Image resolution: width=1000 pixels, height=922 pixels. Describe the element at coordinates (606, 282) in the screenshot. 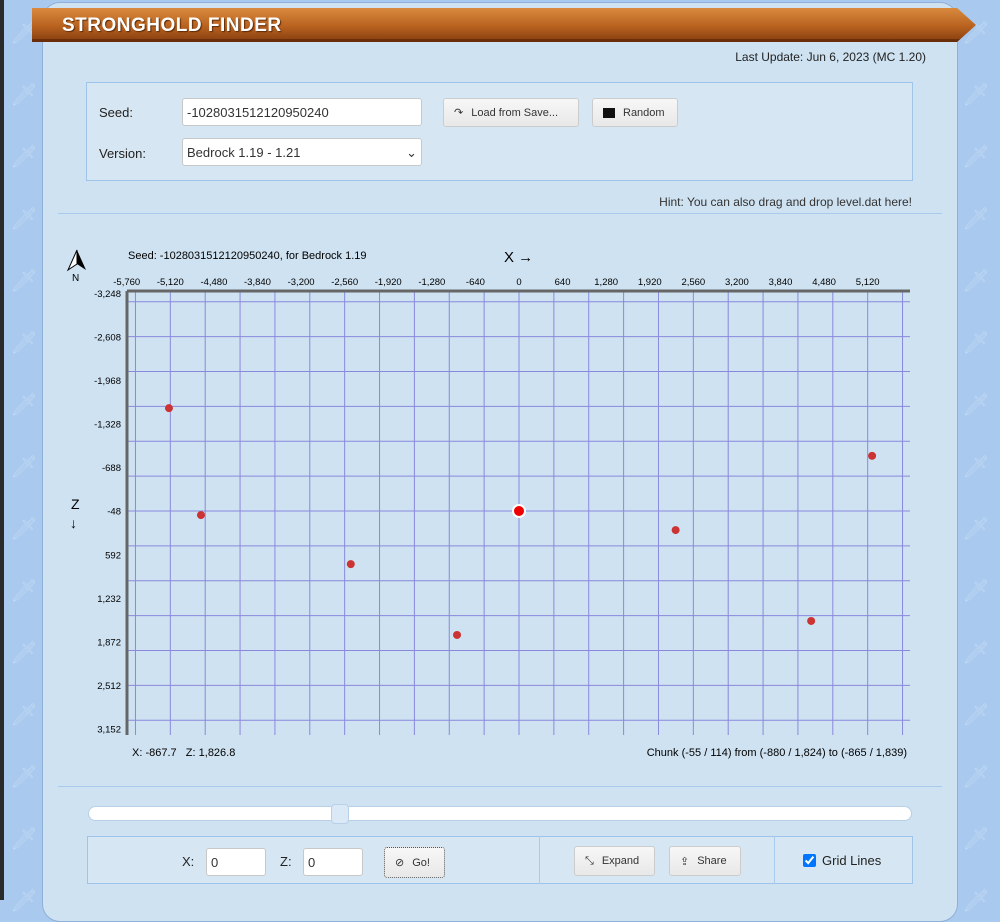

I see `x-tick-label: 1,280` at that location.